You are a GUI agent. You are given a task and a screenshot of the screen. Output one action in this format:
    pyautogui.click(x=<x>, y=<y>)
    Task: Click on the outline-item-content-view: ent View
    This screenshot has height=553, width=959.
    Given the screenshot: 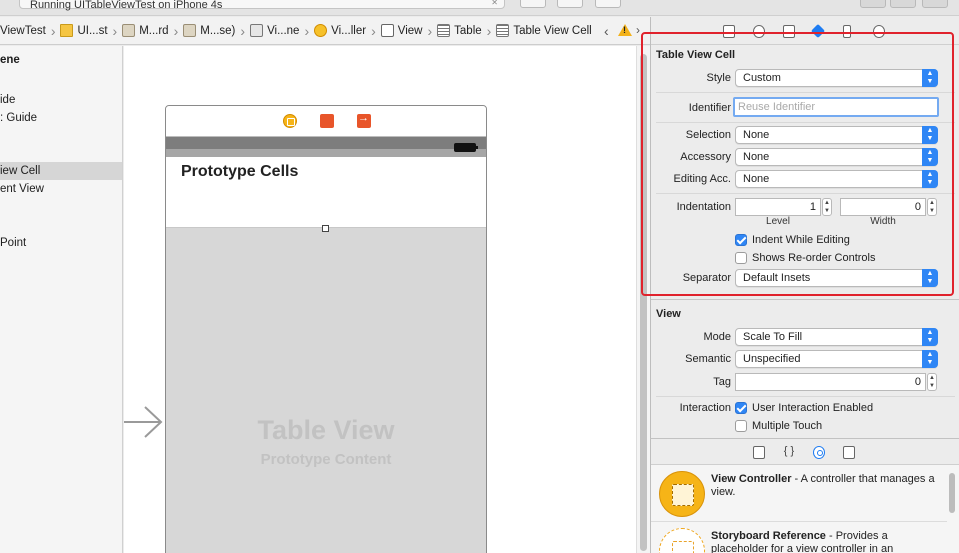 What is the action you would take?
    pyautogui.click(x=61, y=189)
    